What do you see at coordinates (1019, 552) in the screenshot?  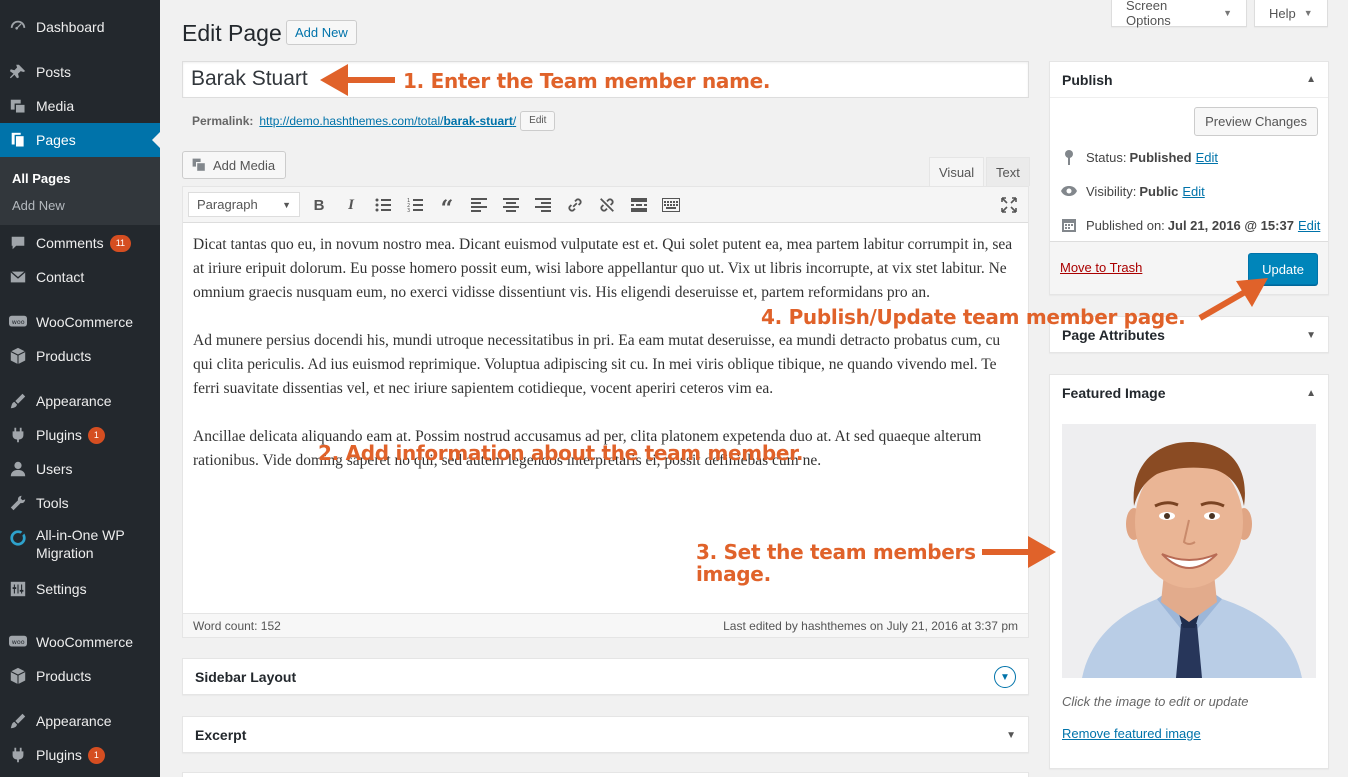 I see `arrow-right-icon` at bounding box center [1019, 552].